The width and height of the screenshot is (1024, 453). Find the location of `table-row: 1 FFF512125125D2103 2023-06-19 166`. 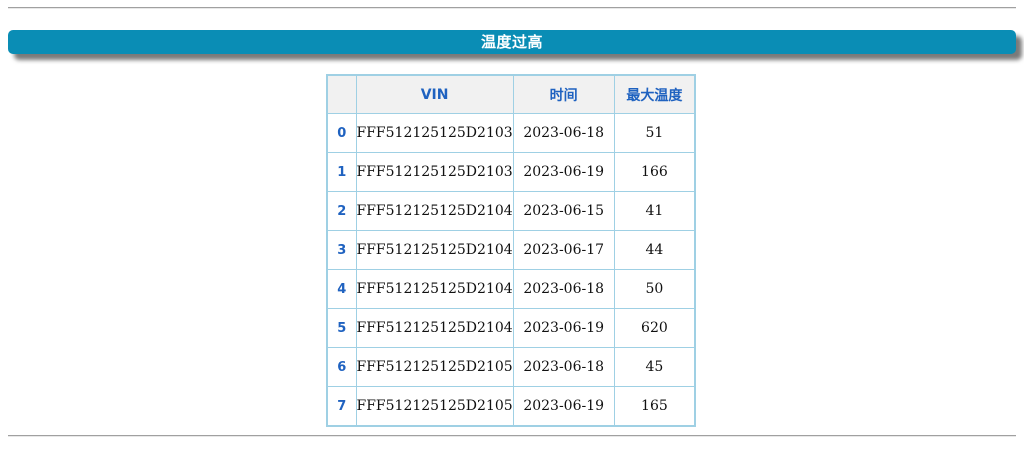

table-row: 1 FFF512125125D2103 2023-06-19 166 is located at coordinates (511, 172).